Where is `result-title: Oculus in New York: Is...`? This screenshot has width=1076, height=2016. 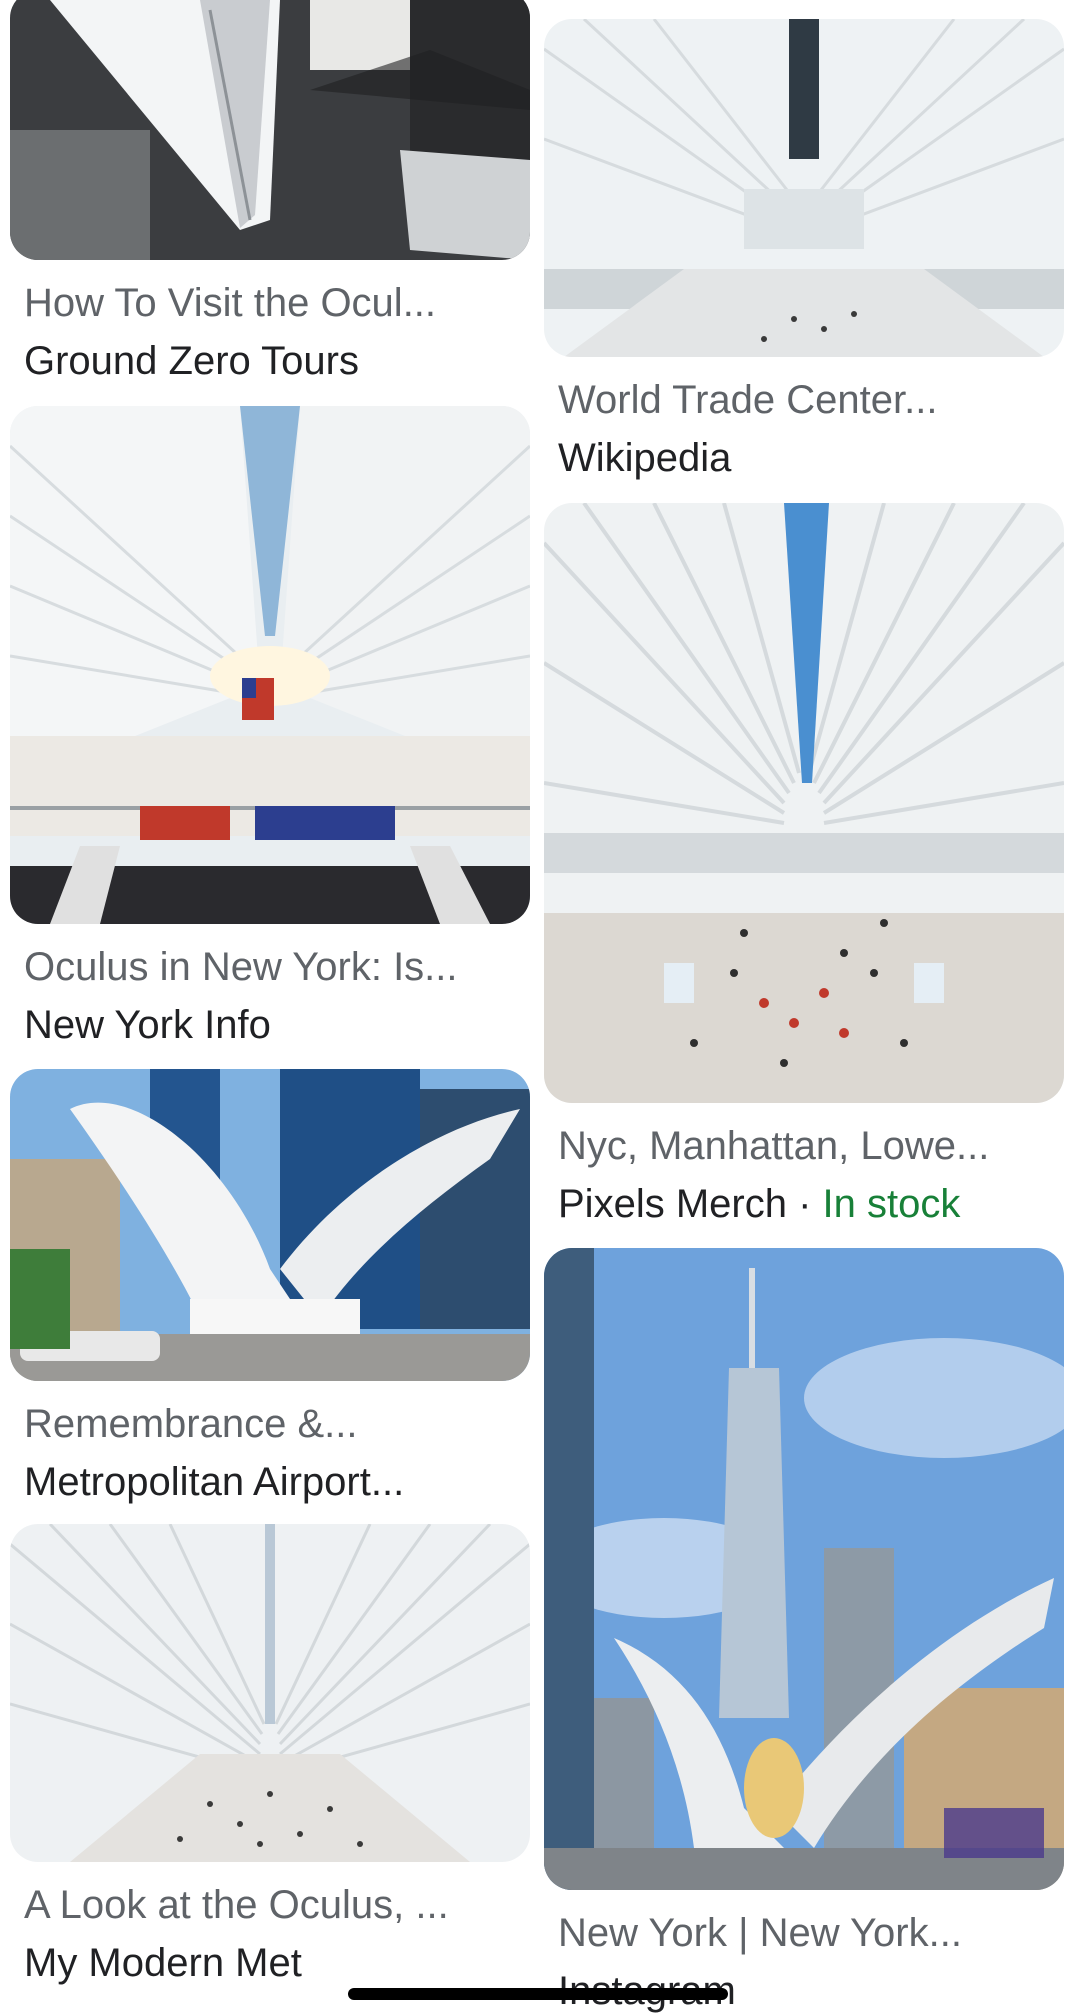
result-title: Oculus in New York: Is... is located at coordinates (274, 967).